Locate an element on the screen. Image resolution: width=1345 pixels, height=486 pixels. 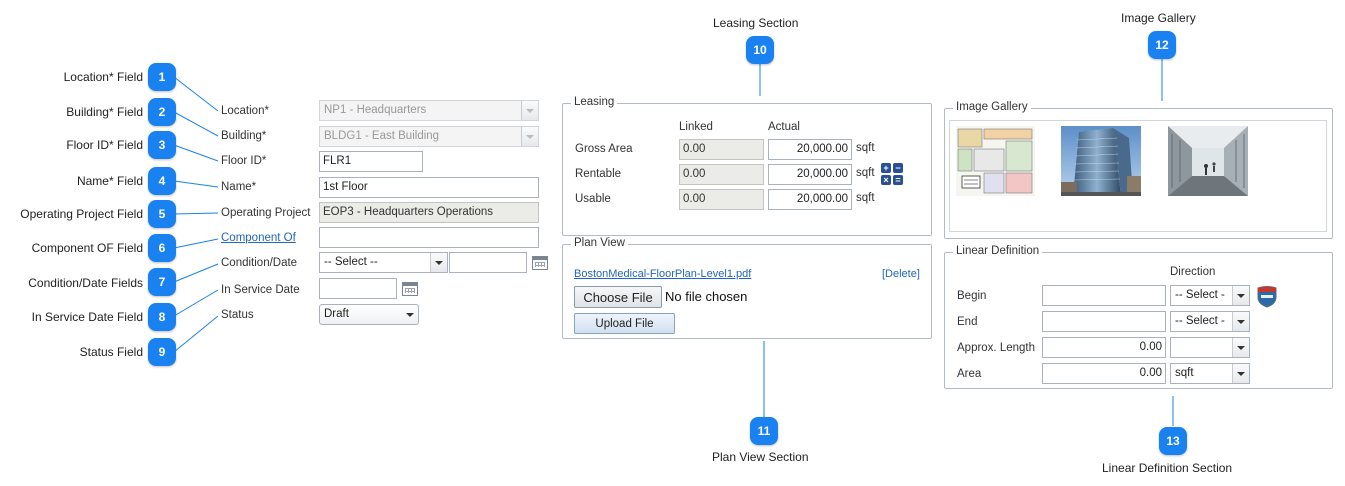
leasing-legend: Leasing is located at coordinates (594, 102).